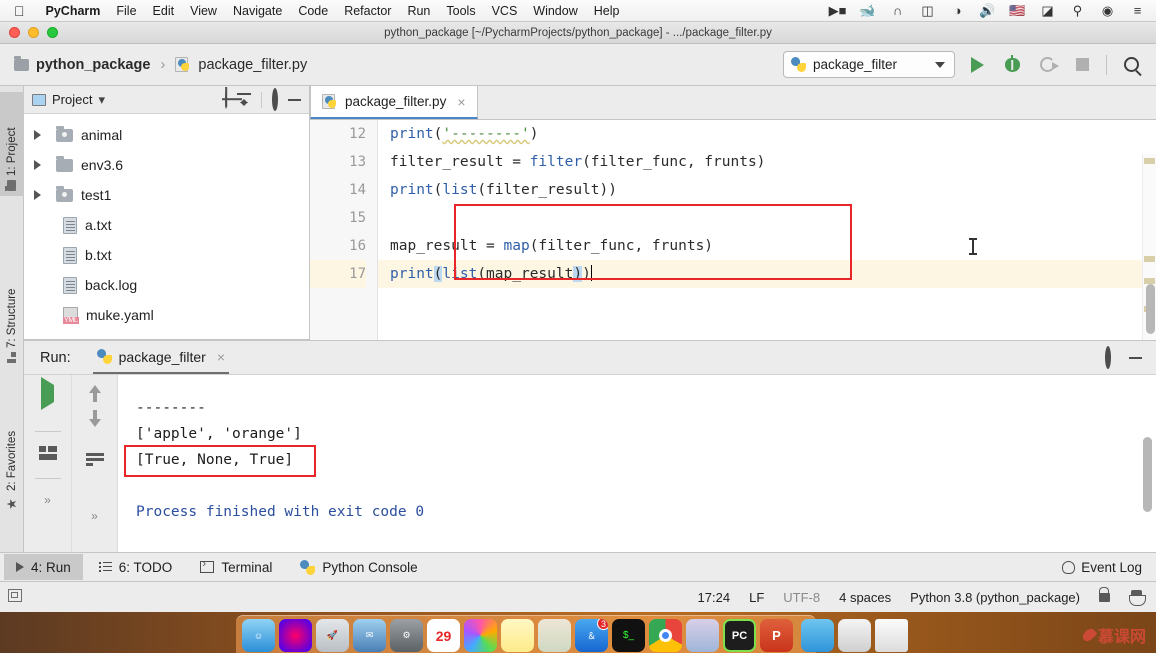 The width and height of the screenshot is (1156, 653). Describe the element at coordinates (93, 65) in the screenshot. I see `breadcrumb-project: python_package` at that location.